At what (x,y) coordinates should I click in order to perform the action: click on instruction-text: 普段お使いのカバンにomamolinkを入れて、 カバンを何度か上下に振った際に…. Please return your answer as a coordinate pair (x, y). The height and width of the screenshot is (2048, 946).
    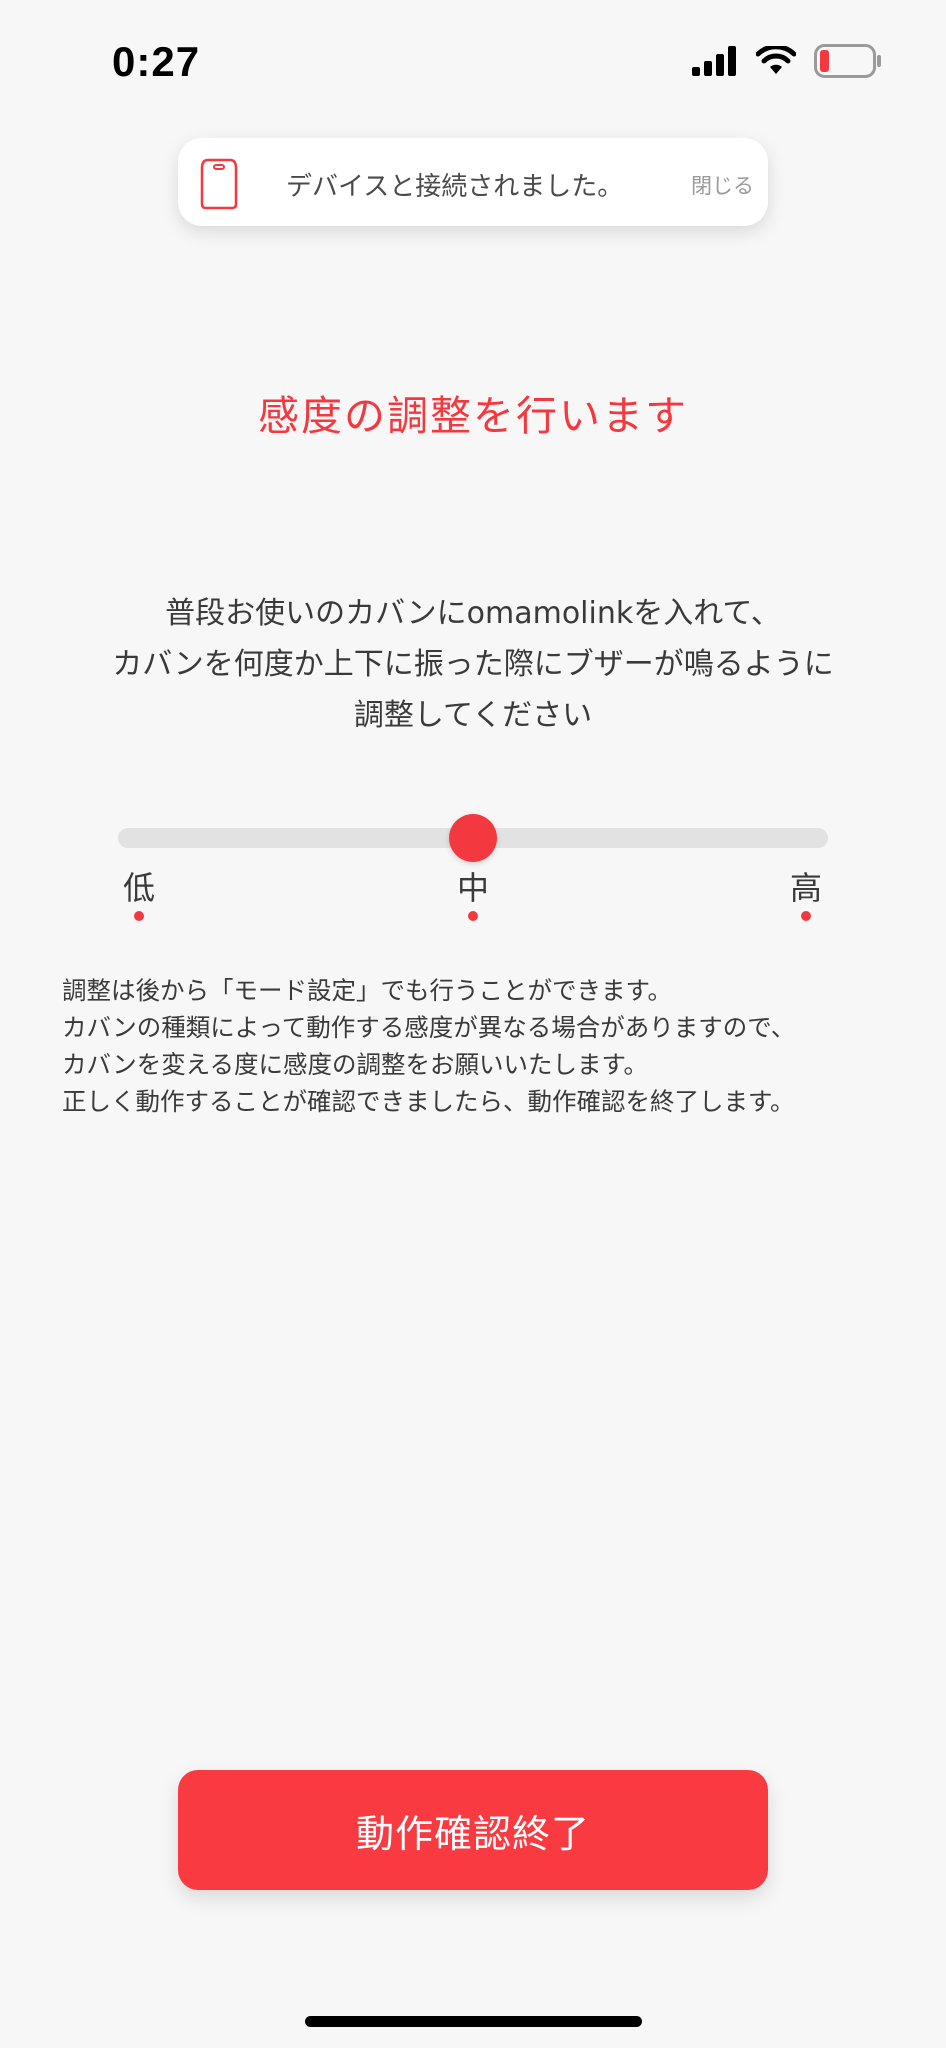
    Looking at the image, I should click on (473, 664).